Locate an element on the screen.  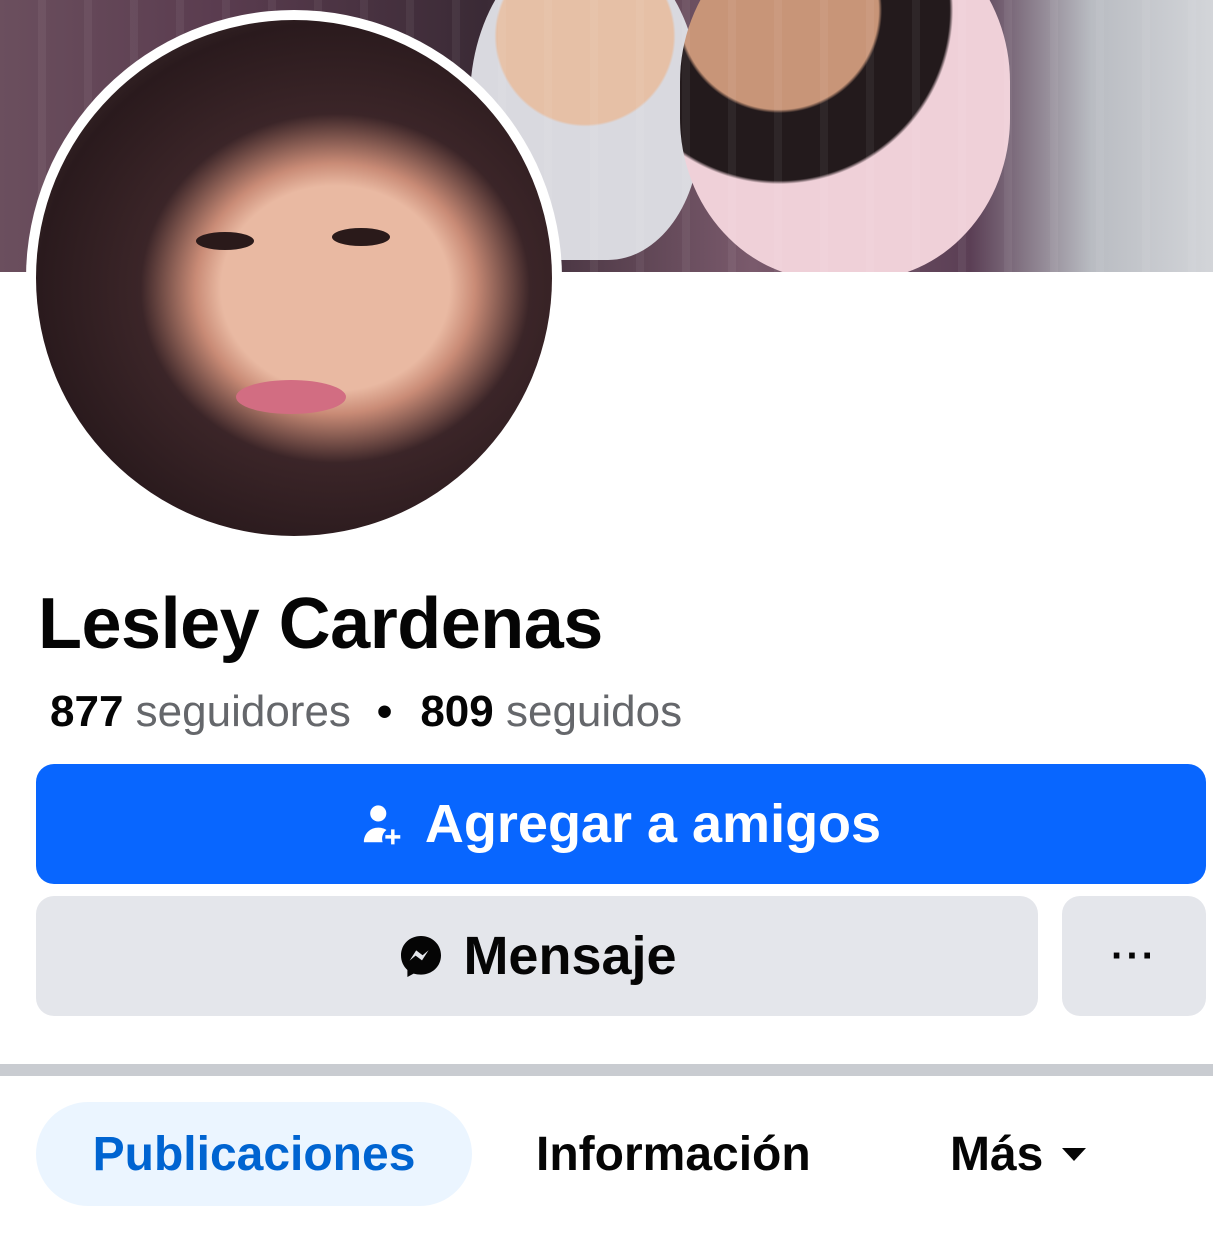
add-friend-label: Agregar a amigos is located at coordinates (653, 824).